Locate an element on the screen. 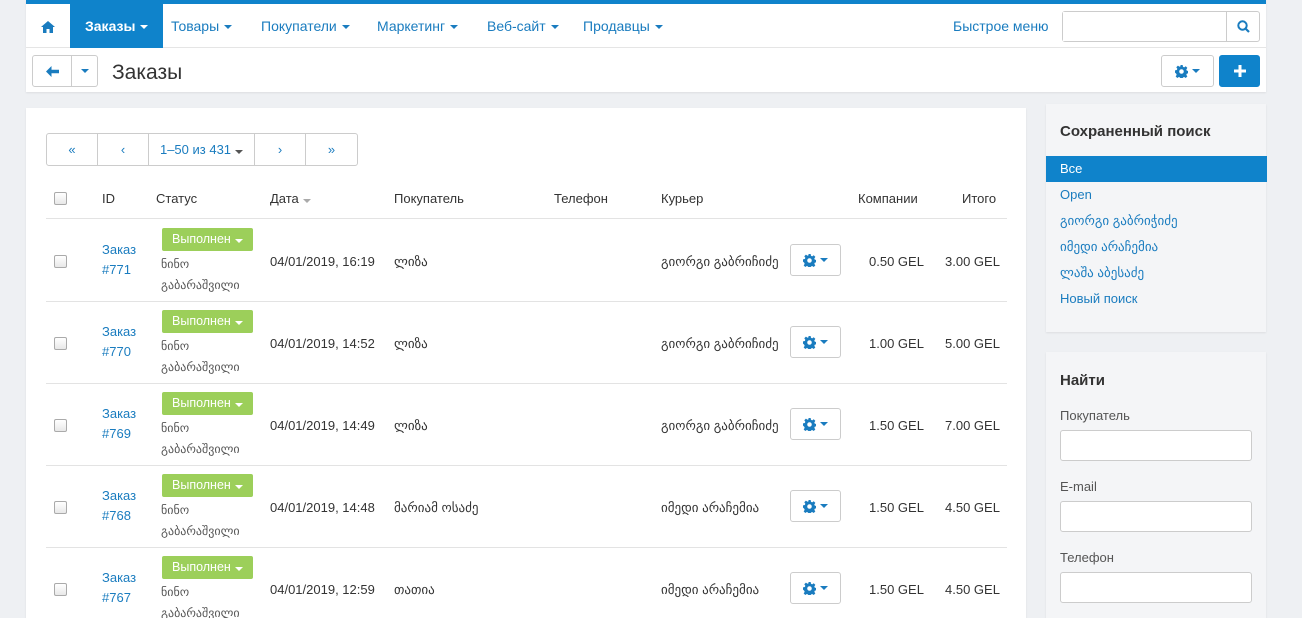  back-button is located at coordinates (52, 71).